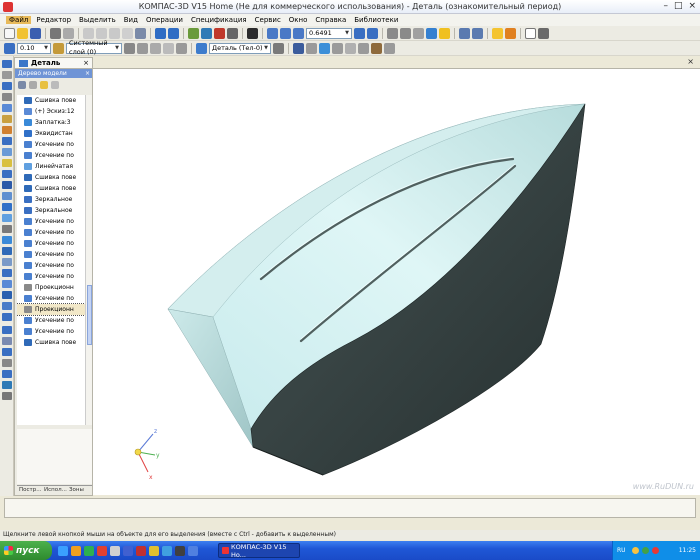 Image resolution: width=700 pixels, height=560 pixels. What do you see at coordinates (7, 119) in the screenshot?
I see `extrude-icon` at bounding box center [7, 119].